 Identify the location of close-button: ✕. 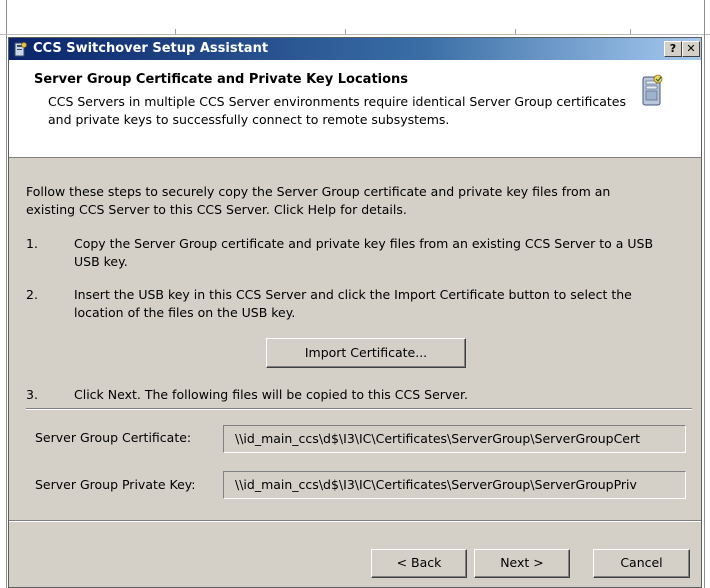
(691, 49).